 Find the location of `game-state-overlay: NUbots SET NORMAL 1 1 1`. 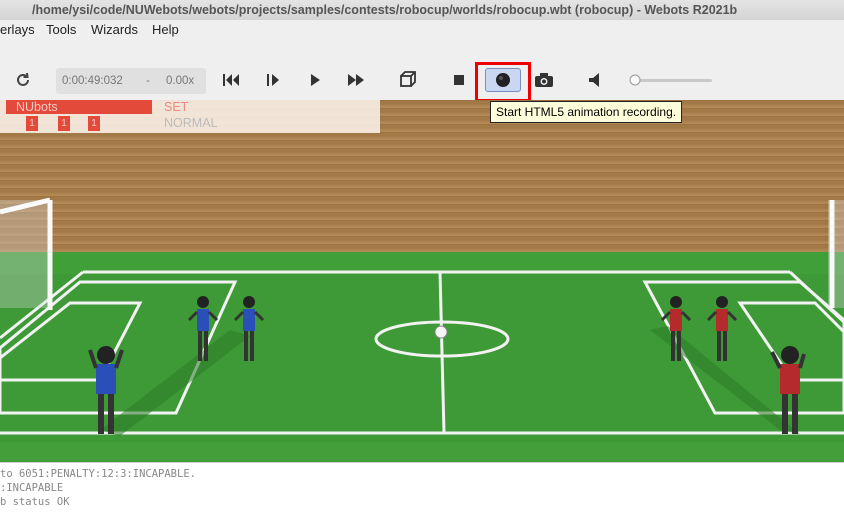

game-state-overlay: NUbots SET NORMAL 1 1 1 is located at coordinates (190, 116).